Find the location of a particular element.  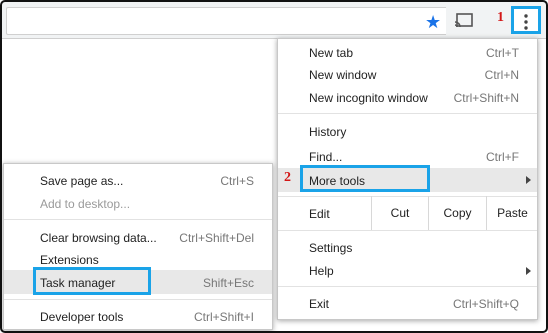

menu-item-label: Developer tools is located at coordinates (82, 317).